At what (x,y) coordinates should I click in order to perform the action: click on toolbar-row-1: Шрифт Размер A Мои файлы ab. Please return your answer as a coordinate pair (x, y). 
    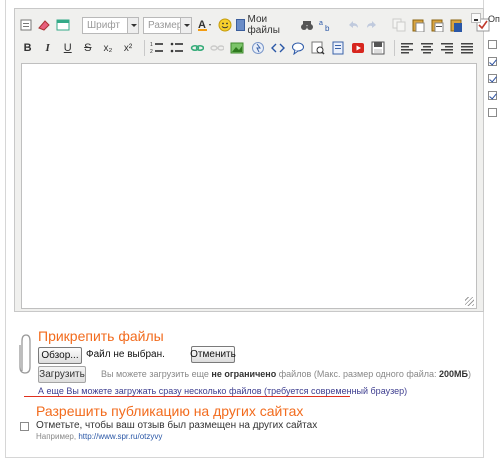
    Looking at the image, I should click on (254, 25).